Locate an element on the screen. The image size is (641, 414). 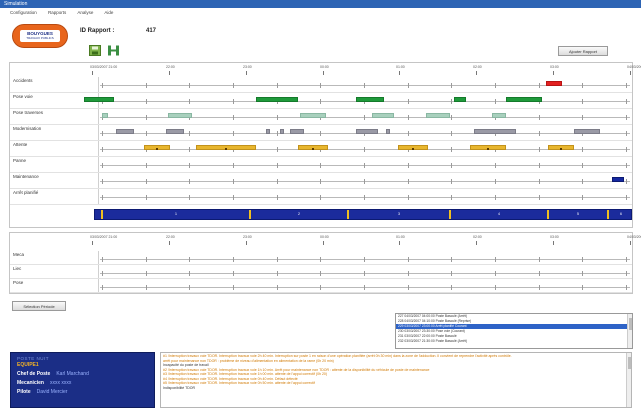
gantt-row-label: Accidents is located at coordinates (23, 80).